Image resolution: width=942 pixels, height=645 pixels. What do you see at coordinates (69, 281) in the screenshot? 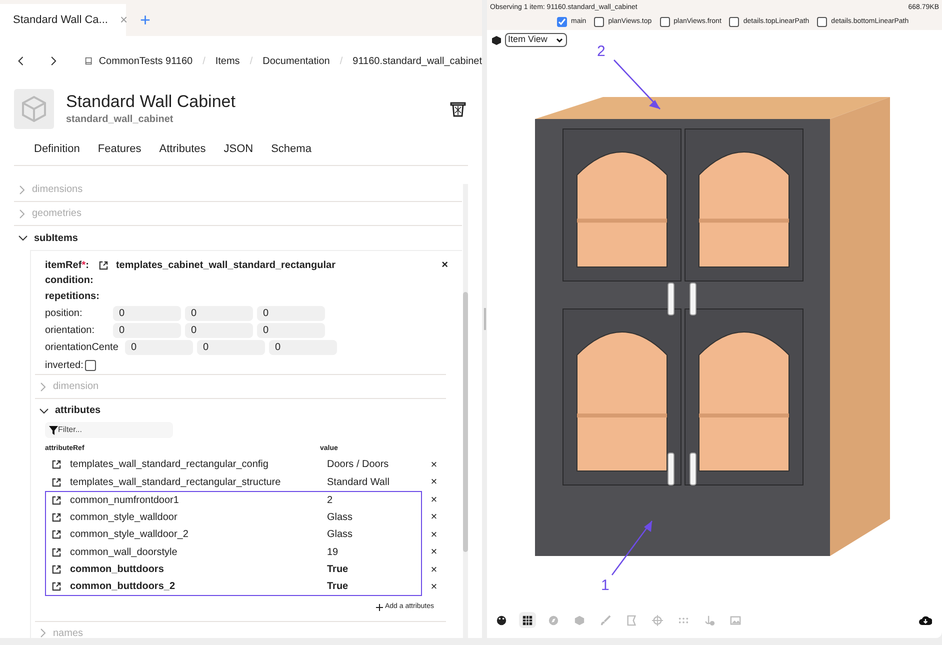
I see `field-label: condition:` at bounding box center [69, 281].